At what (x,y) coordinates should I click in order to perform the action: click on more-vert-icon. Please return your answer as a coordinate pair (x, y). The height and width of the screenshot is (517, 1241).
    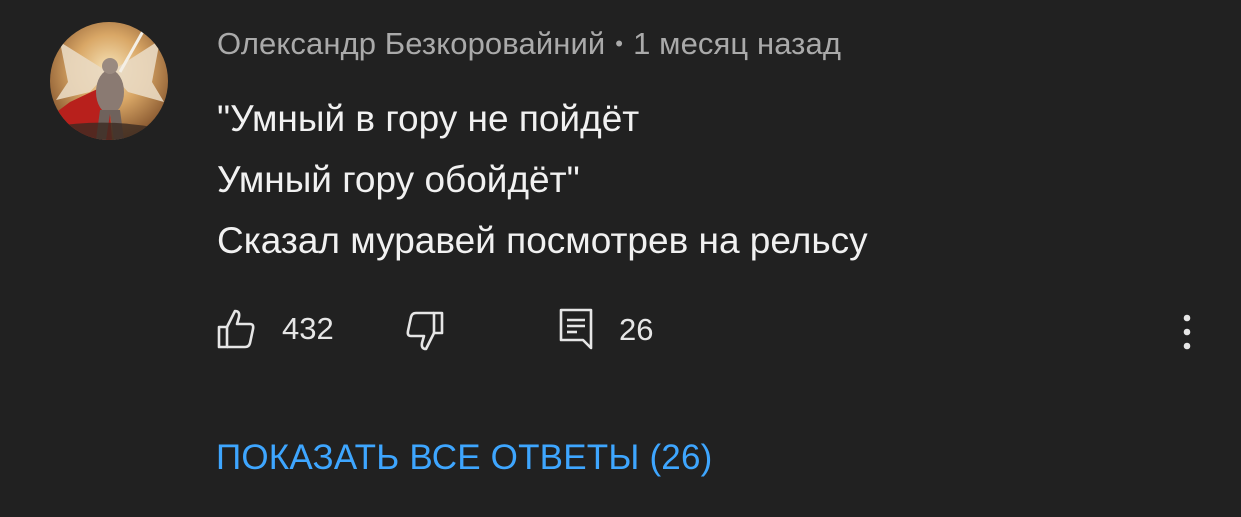
    Looking at the image, I should click on (1187, 332).